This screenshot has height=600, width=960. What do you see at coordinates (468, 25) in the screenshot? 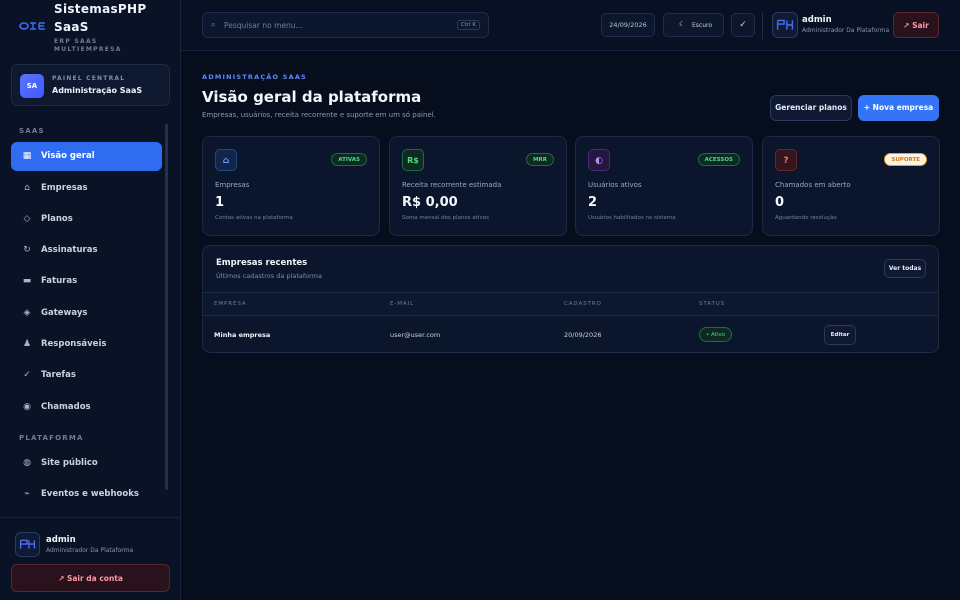
I see `search-shortcut: Ctrl K` at bounding box center [468, 25].